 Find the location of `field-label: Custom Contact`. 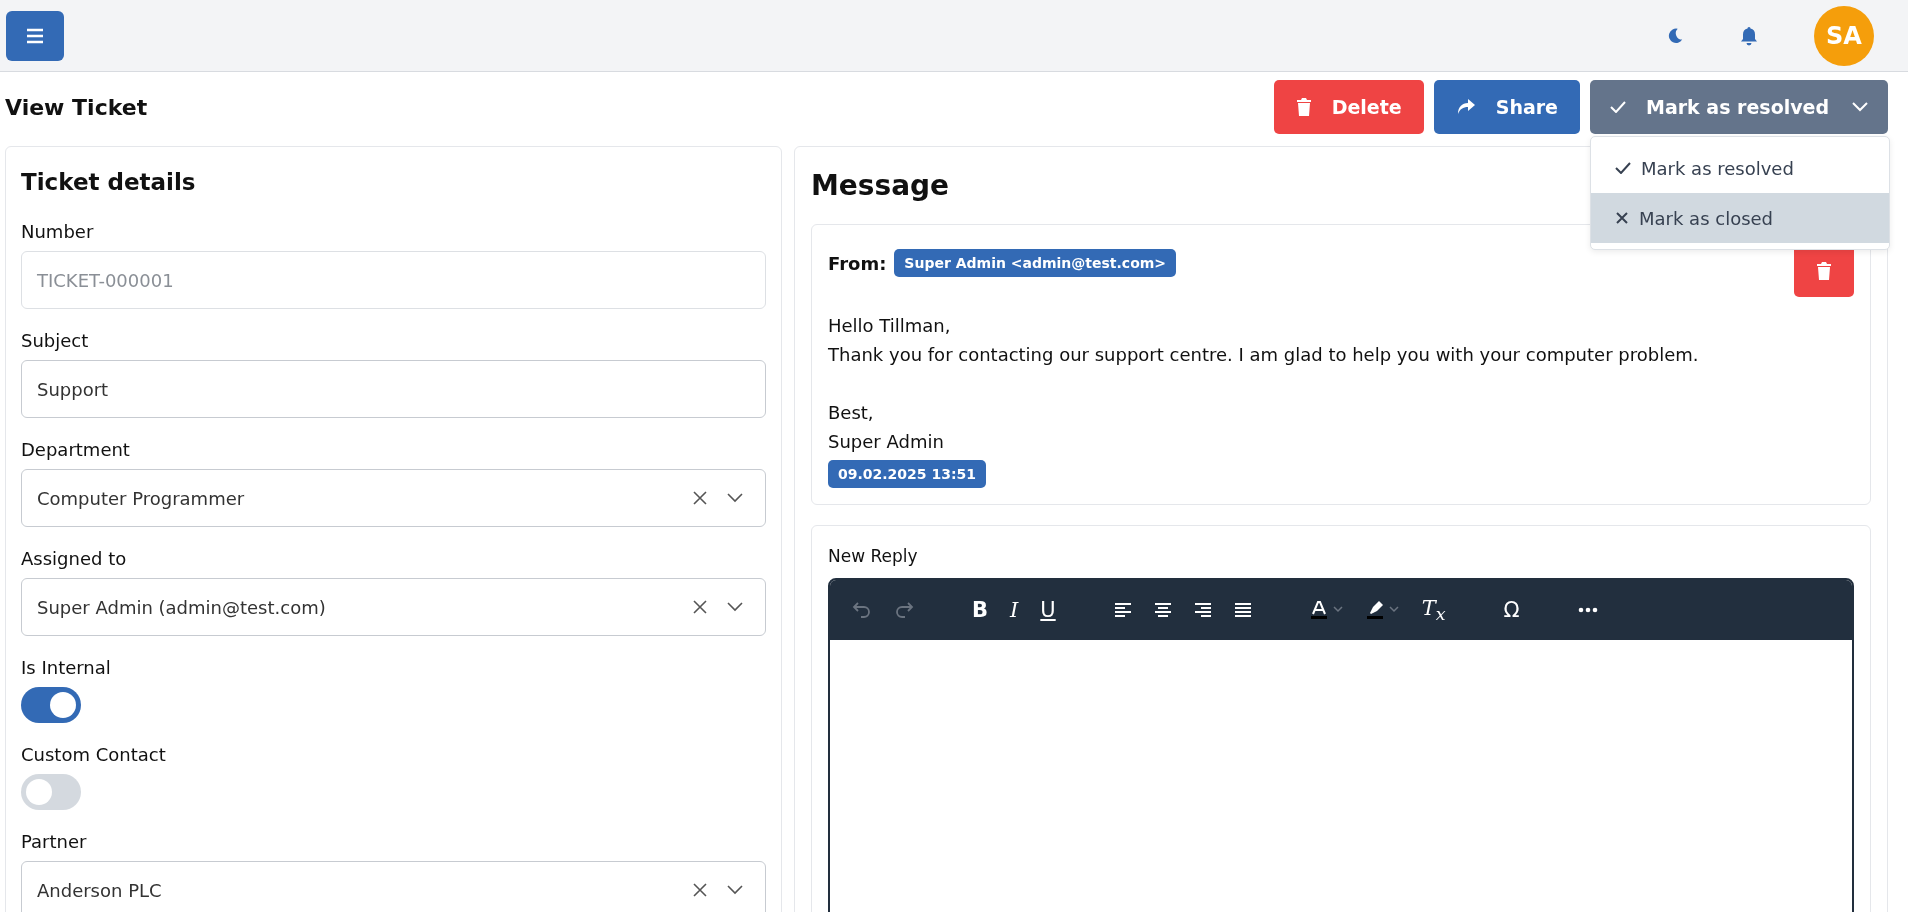

field-label: Custom Contact is located at coordinates (94, 754).